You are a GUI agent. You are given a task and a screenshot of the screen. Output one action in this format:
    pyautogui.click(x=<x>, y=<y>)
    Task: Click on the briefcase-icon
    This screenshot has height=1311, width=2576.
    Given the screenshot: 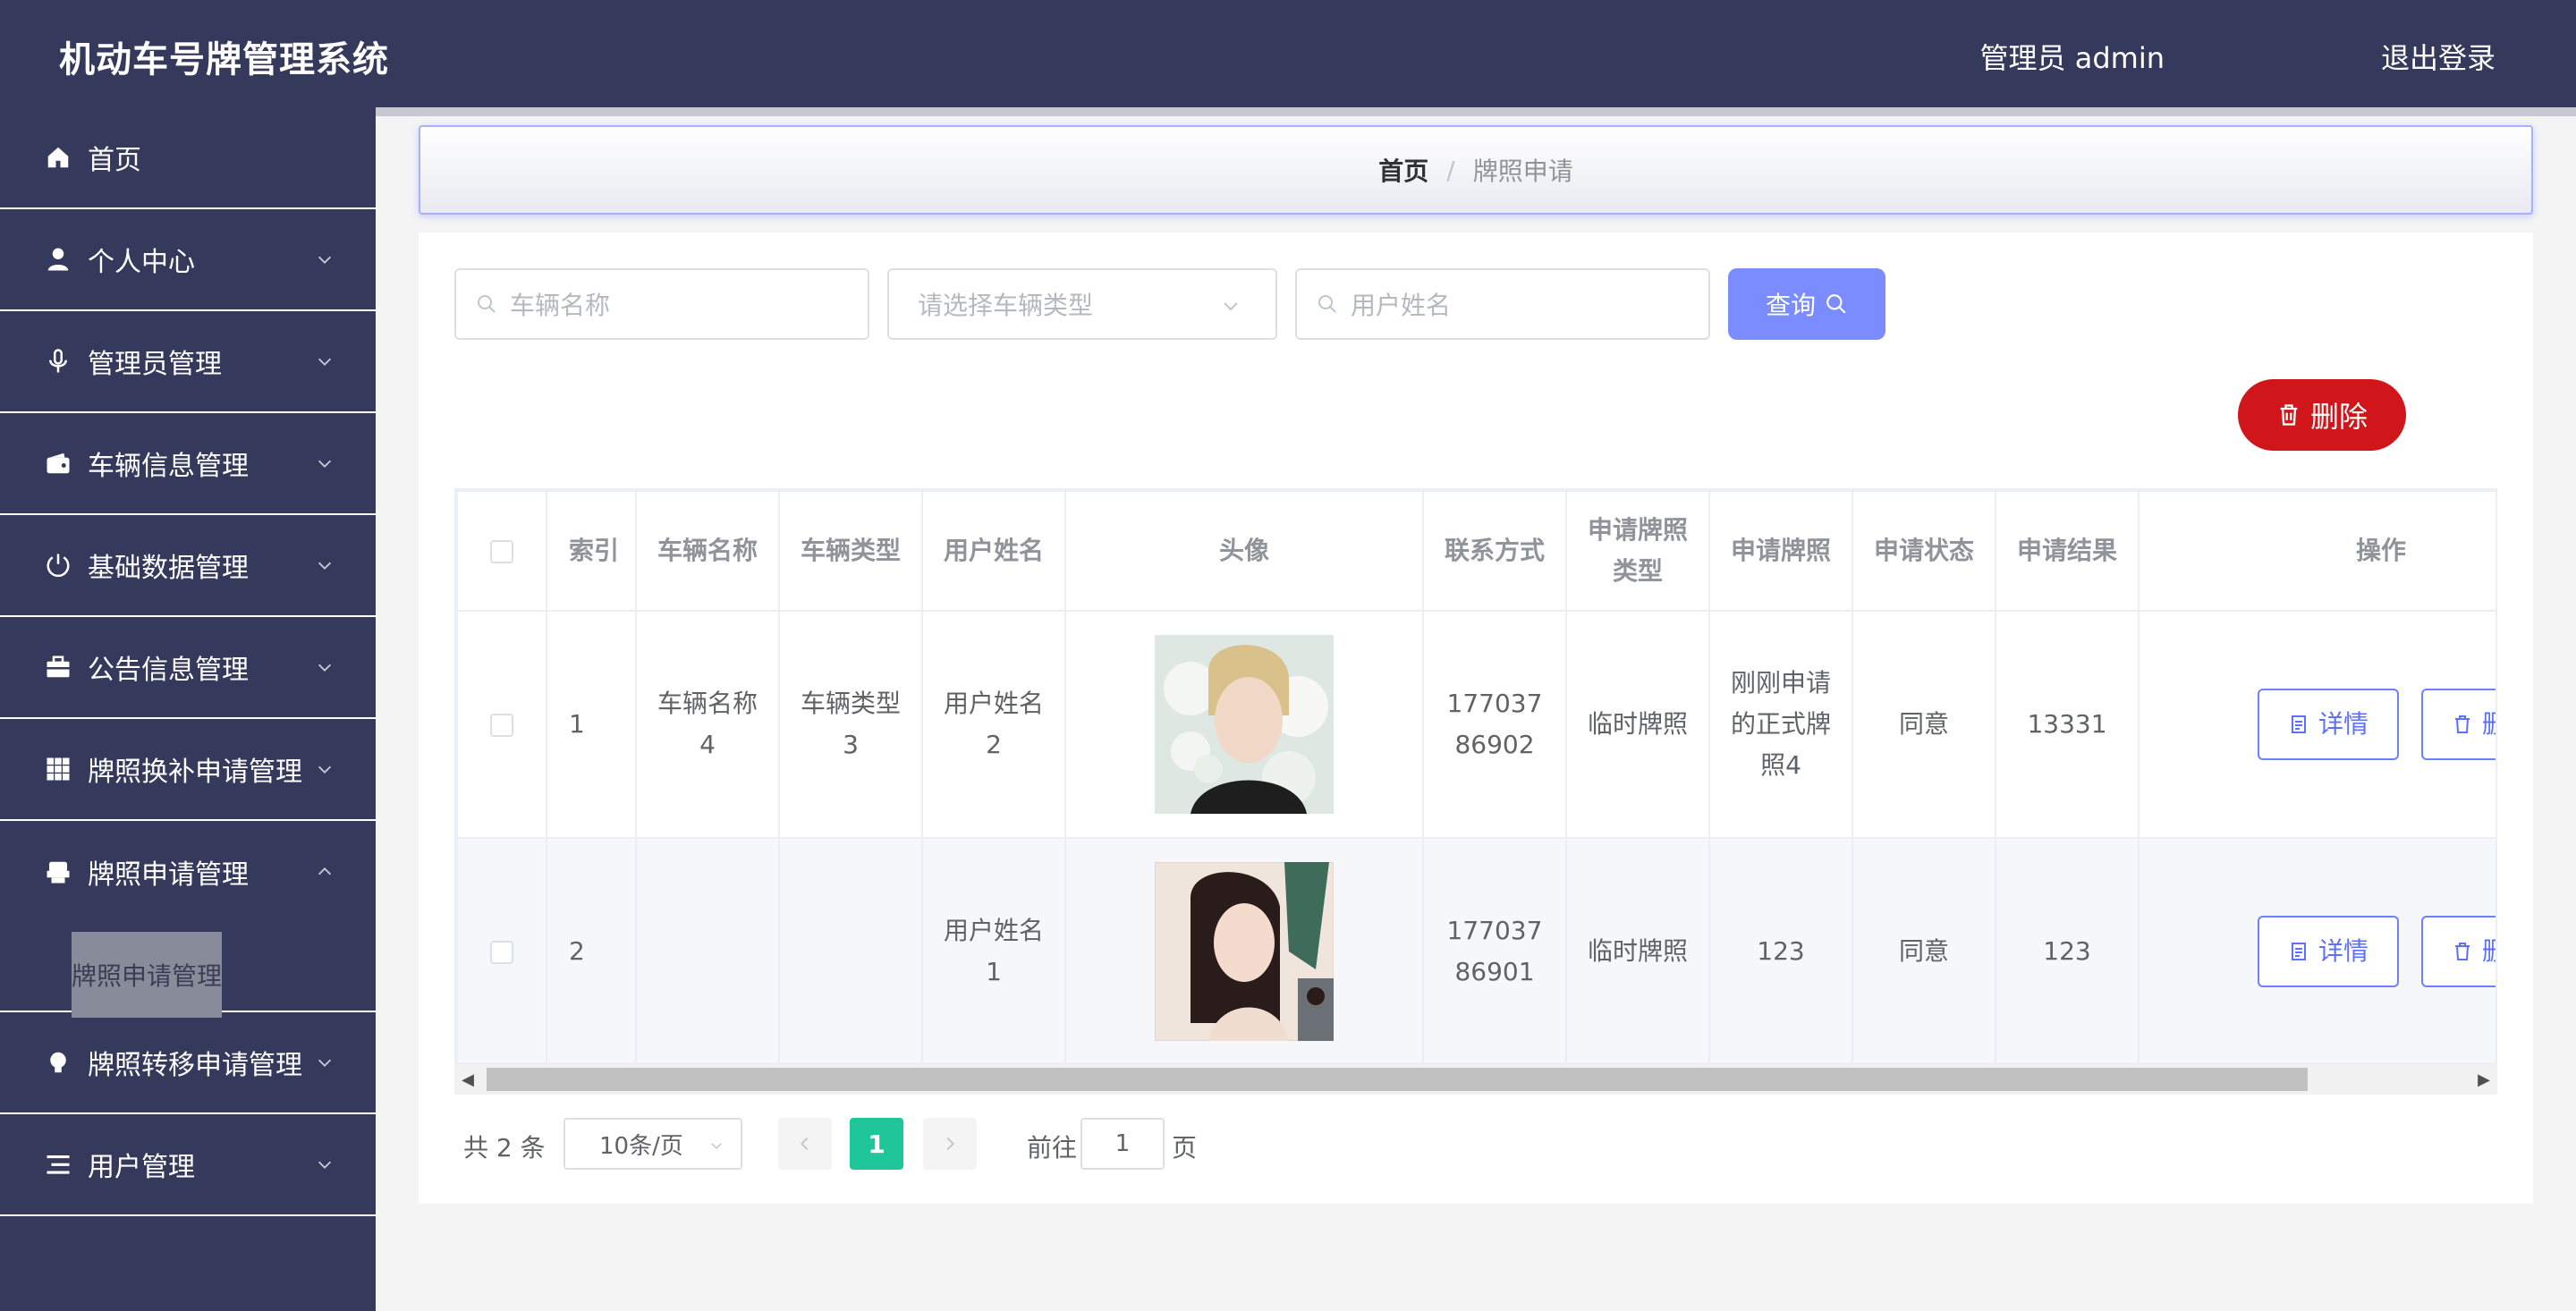 What is the action you would take?
    pyautogui.click(x=58, y=667)
    